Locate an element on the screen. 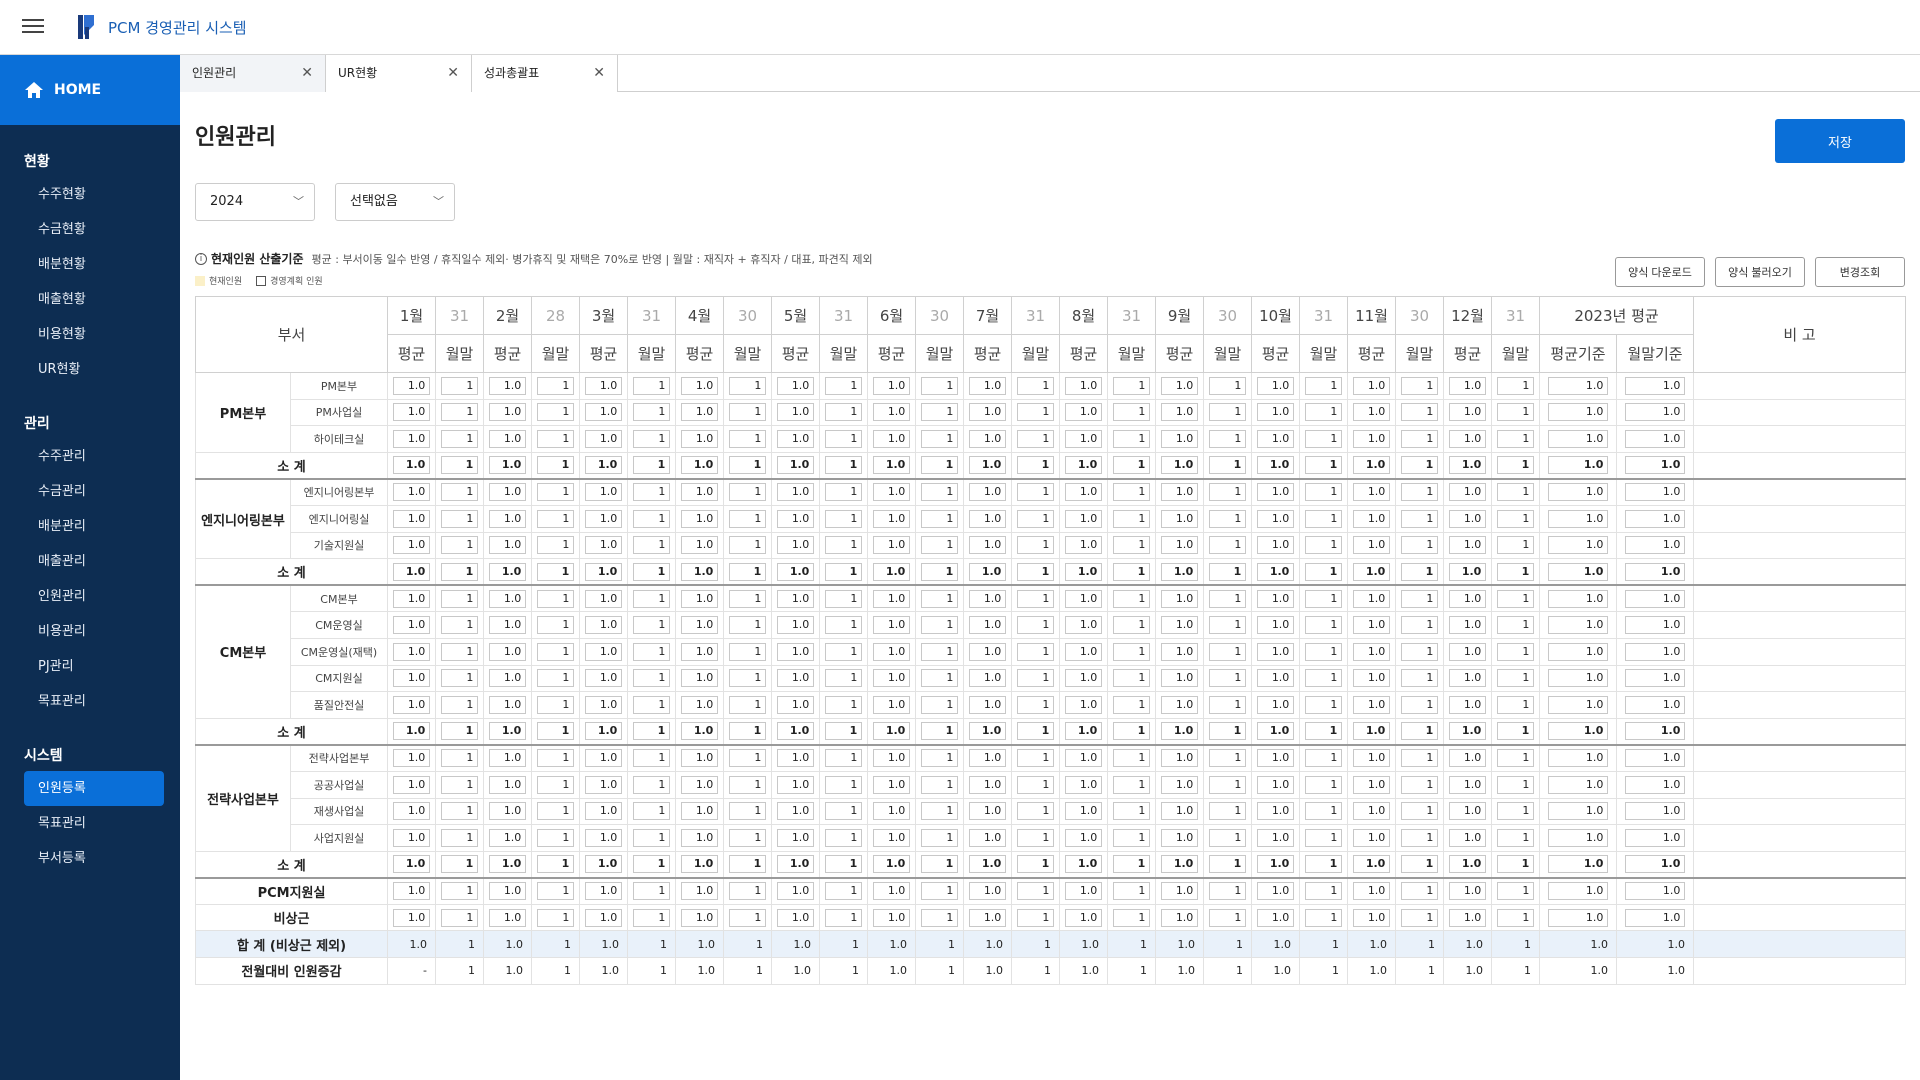  tab: 인원관리 ✕ is located at coordinates (253, 73).